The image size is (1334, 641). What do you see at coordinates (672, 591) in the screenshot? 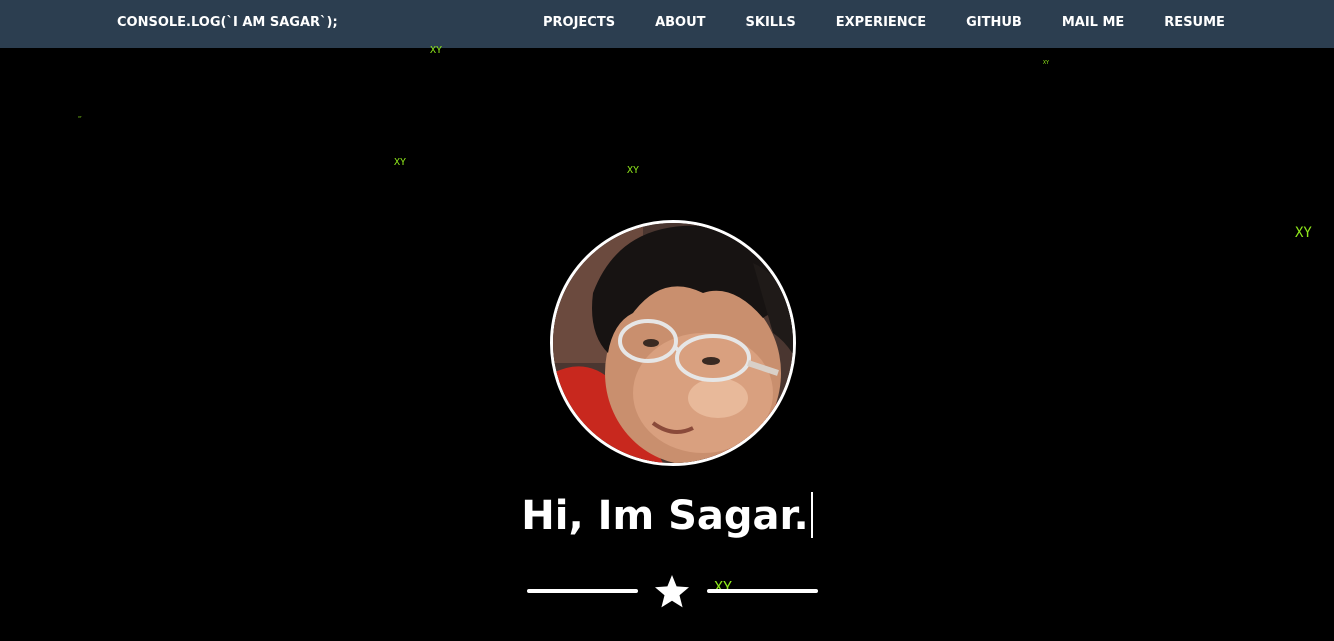
I see `star-icon` at bounding box center [672, 591].